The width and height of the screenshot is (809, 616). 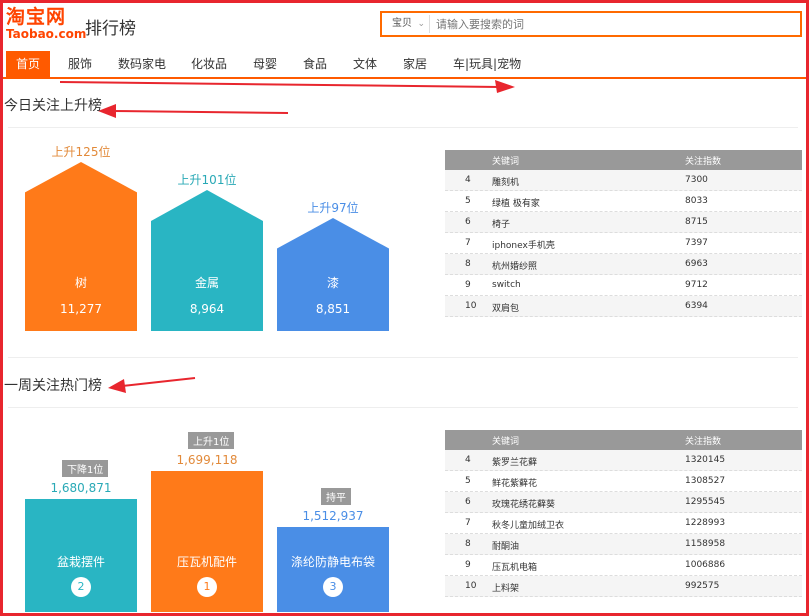 What do you see at coordinates (501, 223) in the screenshot?
I see `row-keyword: 椅子` at bounding box center [501, 223].